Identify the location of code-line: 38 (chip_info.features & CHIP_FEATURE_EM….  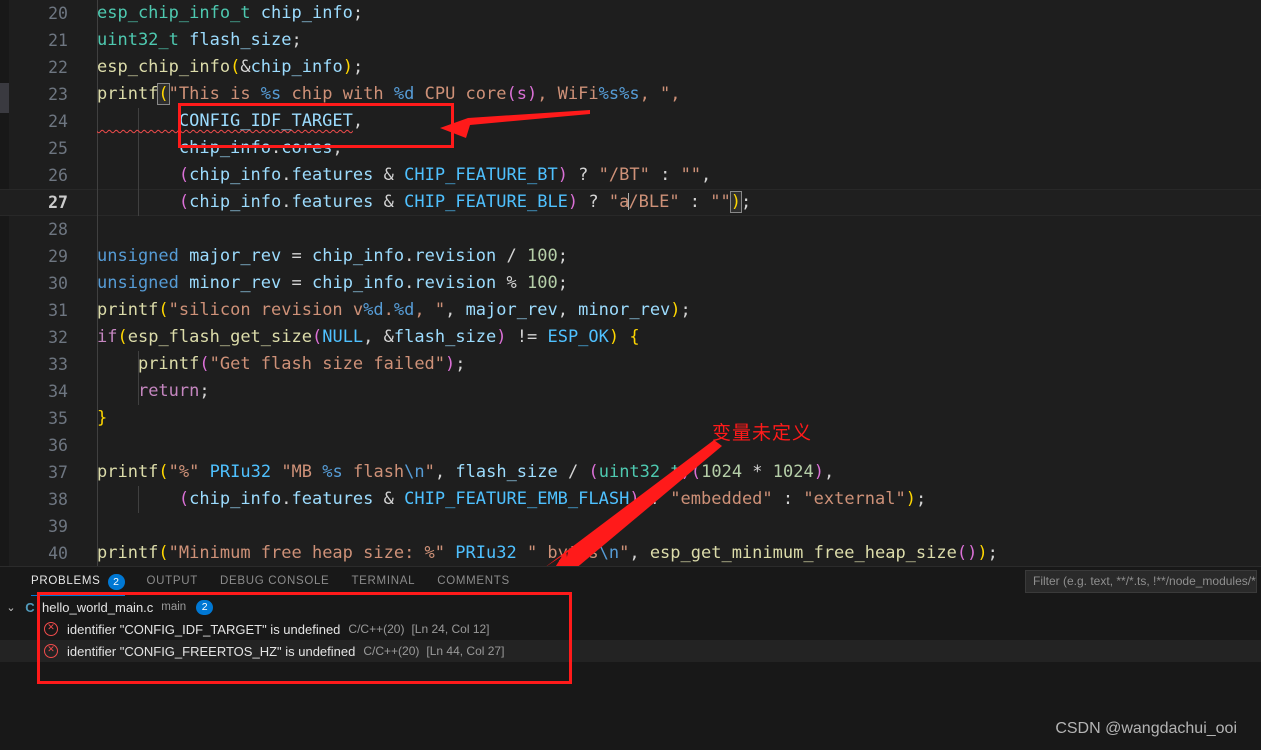
(630, 499).